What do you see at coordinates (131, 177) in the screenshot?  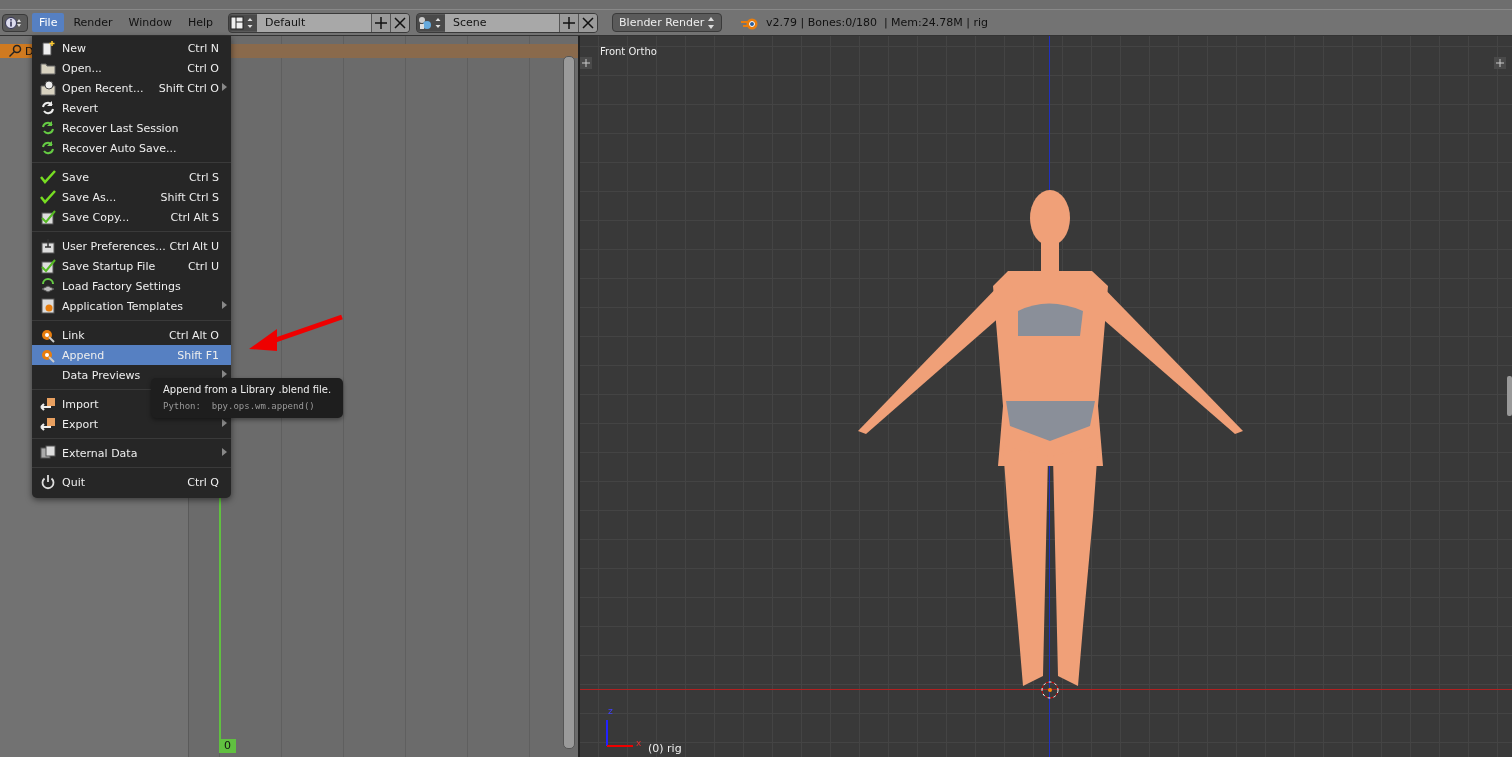 I see `menu-item: Save Ctrl S` at bounding box center [131, 177].